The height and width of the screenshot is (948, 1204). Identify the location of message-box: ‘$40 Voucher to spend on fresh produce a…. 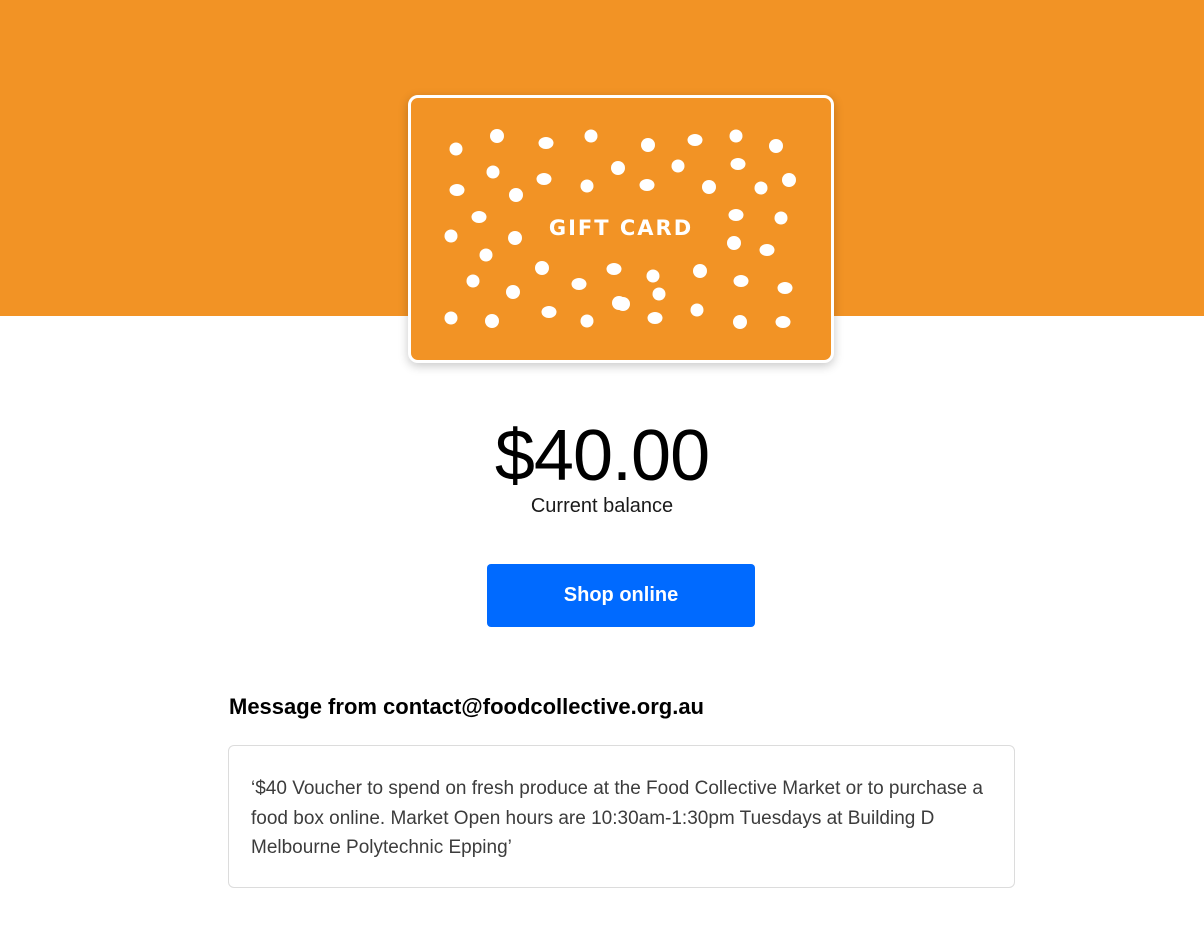
(621, 816).